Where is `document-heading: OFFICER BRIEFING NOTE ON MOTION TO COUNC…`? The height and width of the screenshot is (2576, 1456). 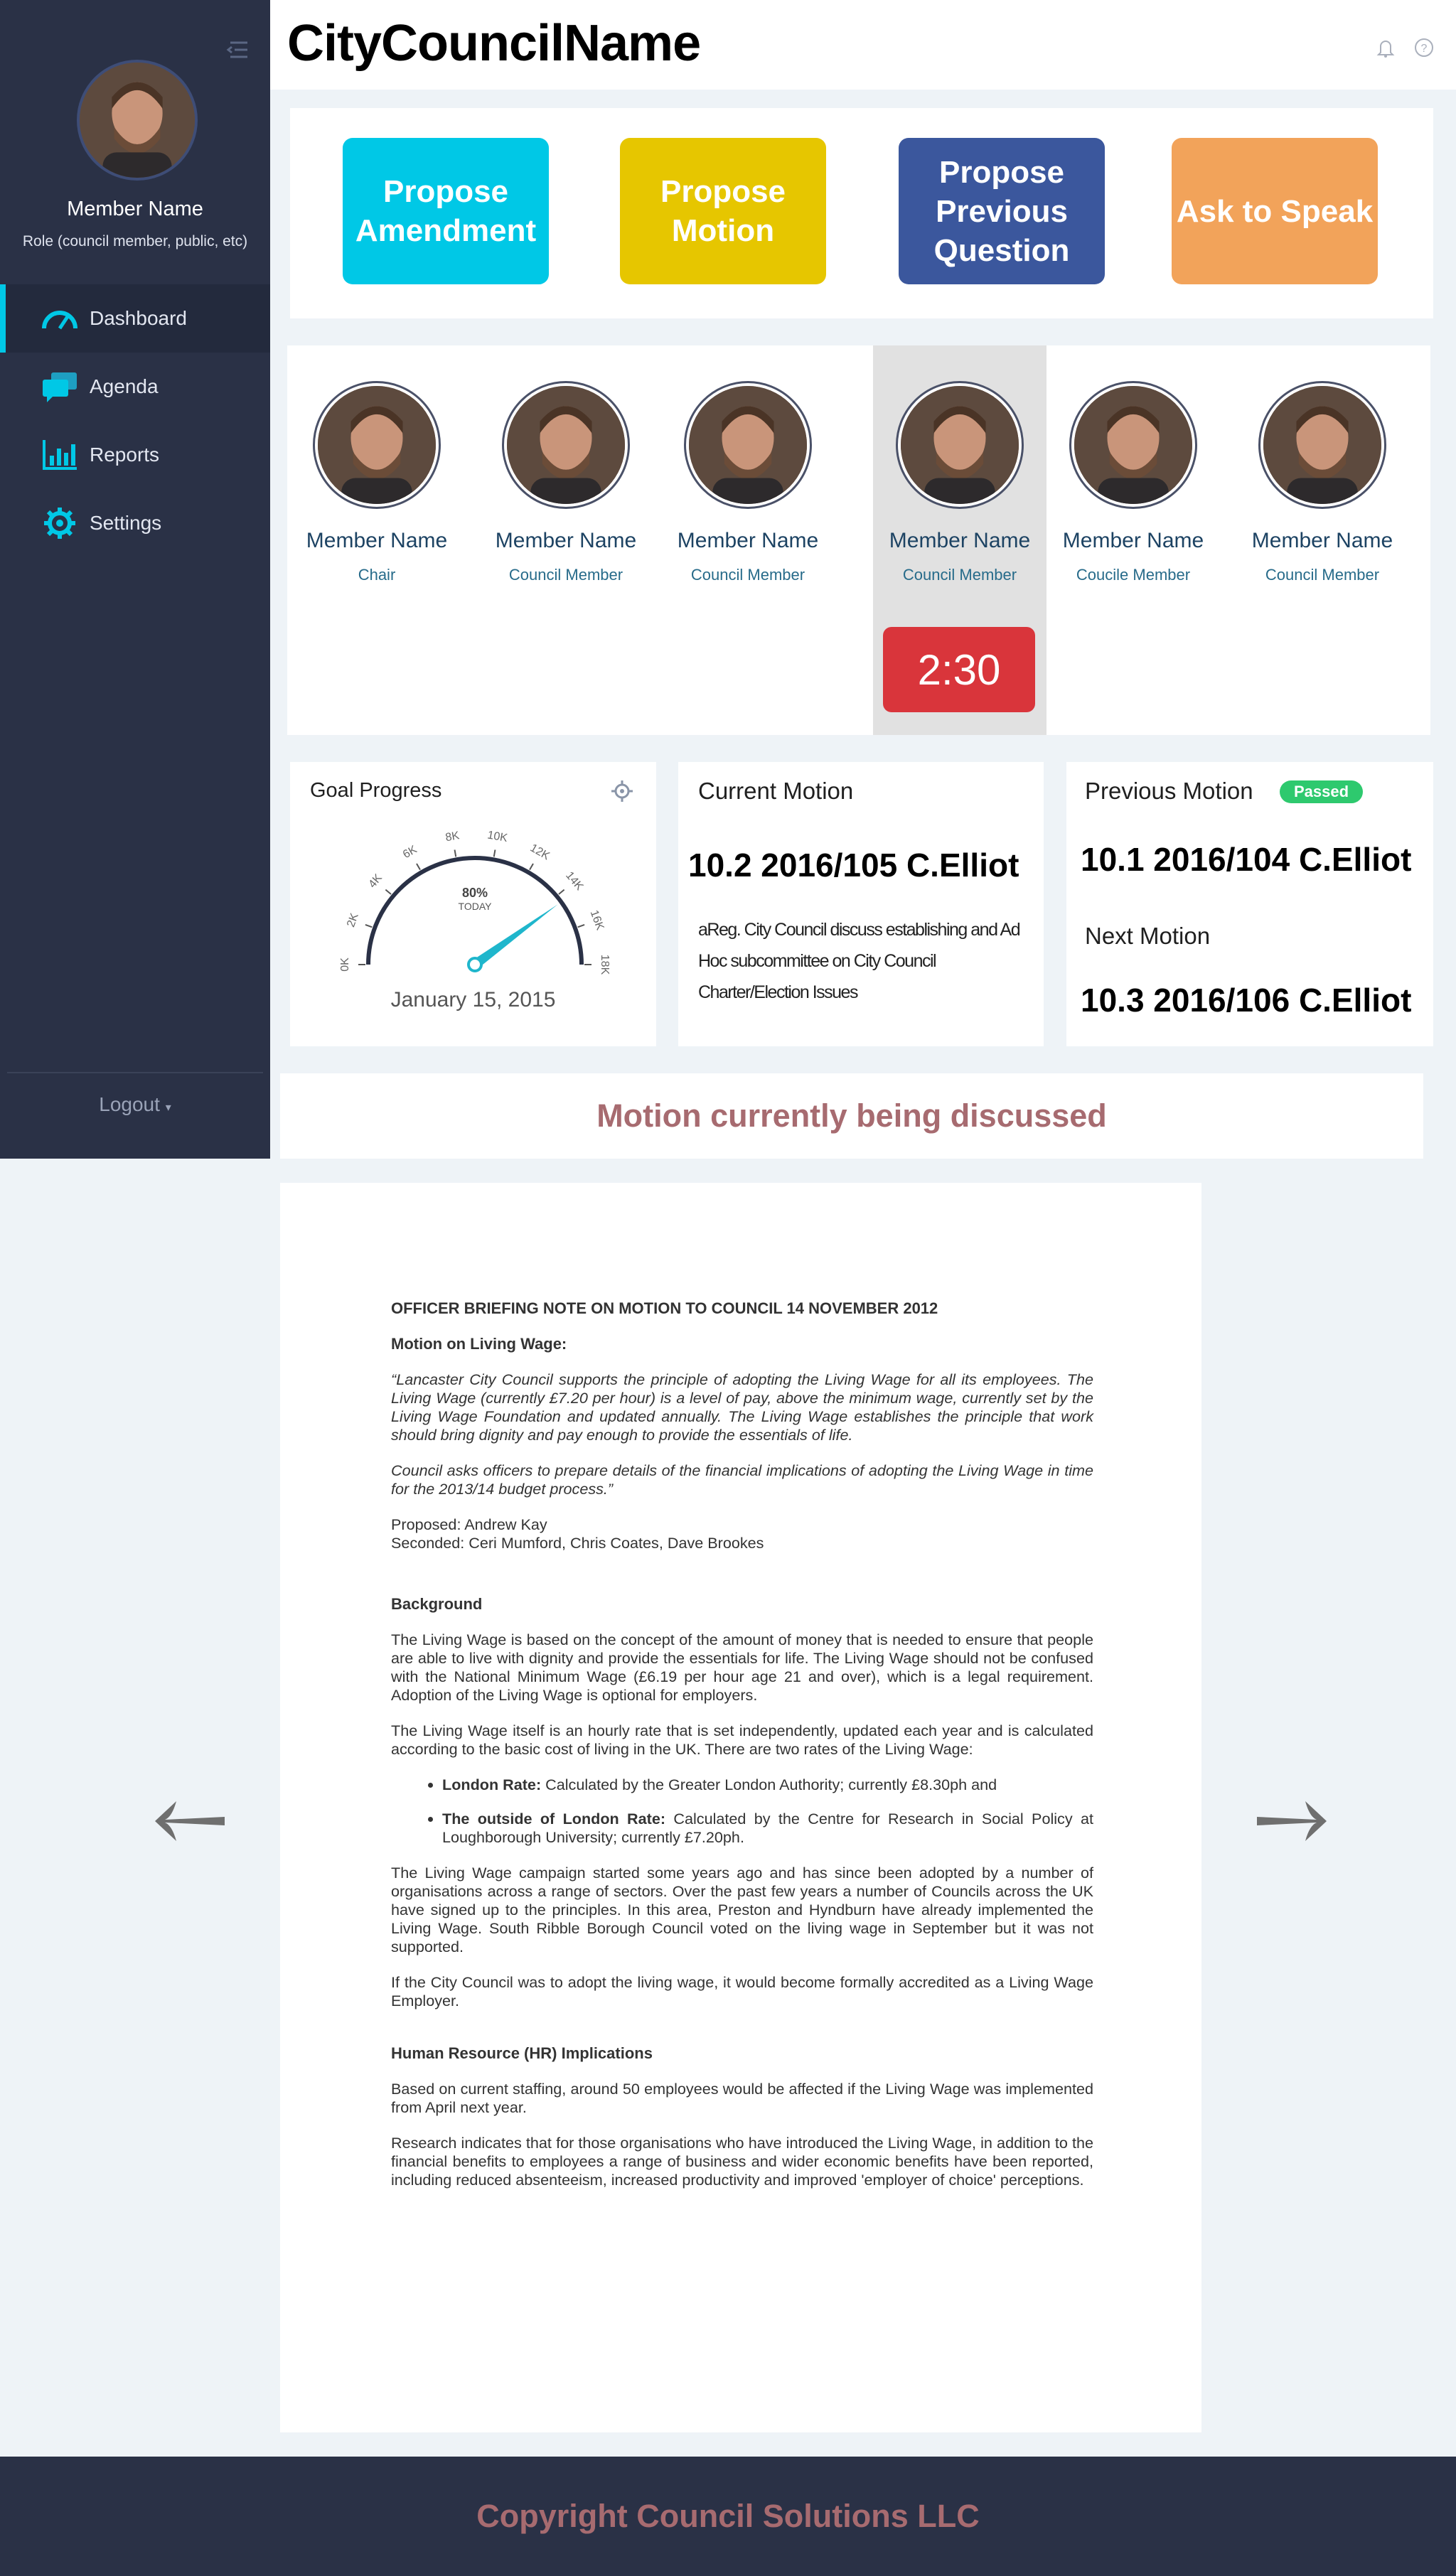 document-heading: OFFICER BRIEFING NOTE ON MOTION TO COUNC… is located at coordinates (665, 1308).